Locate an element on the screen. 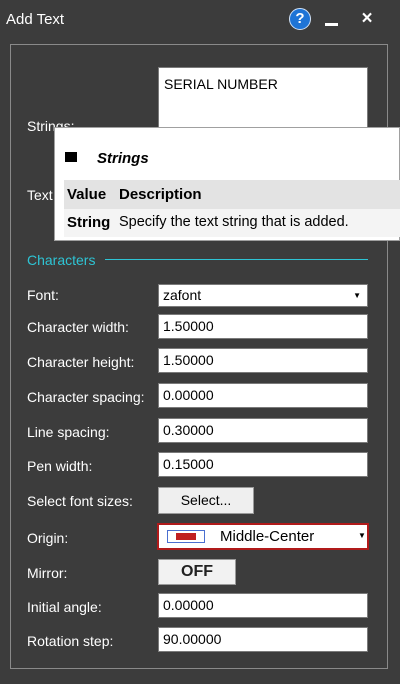 This screenshot has height=684, width=400. window-title: Add Text is located at coordinates (35, 19).